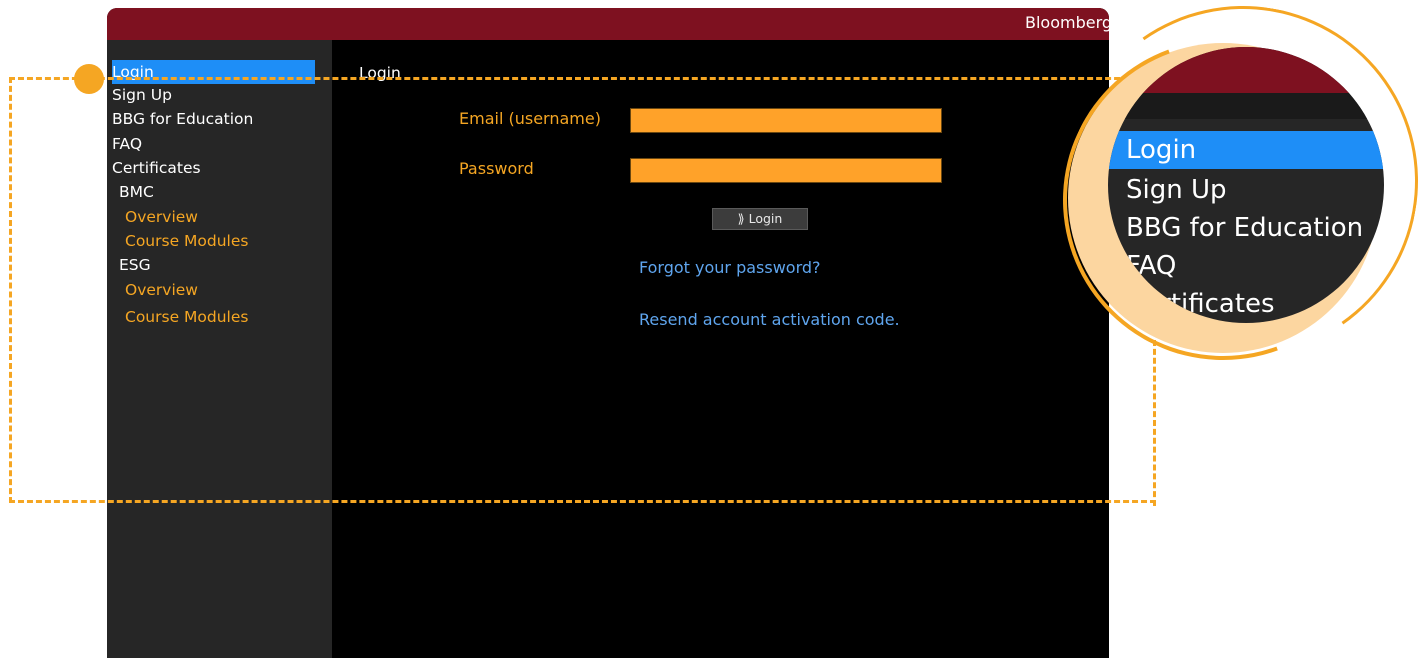 The width and height of the screenshot is (1424, 658). What do you see at coordinates (142, 95) in the screenshot?
I see `sidebar-item-sign-up: Sign Up` at bounding box center [142, 95].